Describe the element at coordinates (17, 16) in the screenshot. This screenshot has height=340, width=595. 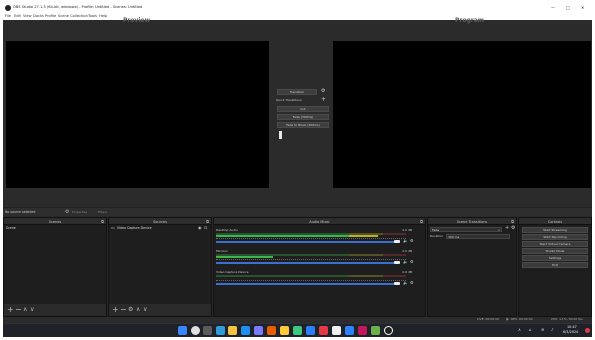
I see `menu-edit: Edit` at that location.